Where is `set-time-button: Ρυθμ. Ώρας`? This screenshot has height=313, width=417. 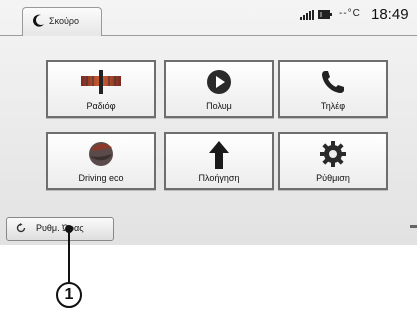 set-time-button: Ρυθμ. Ώρας is located at coordinates (60, 229).